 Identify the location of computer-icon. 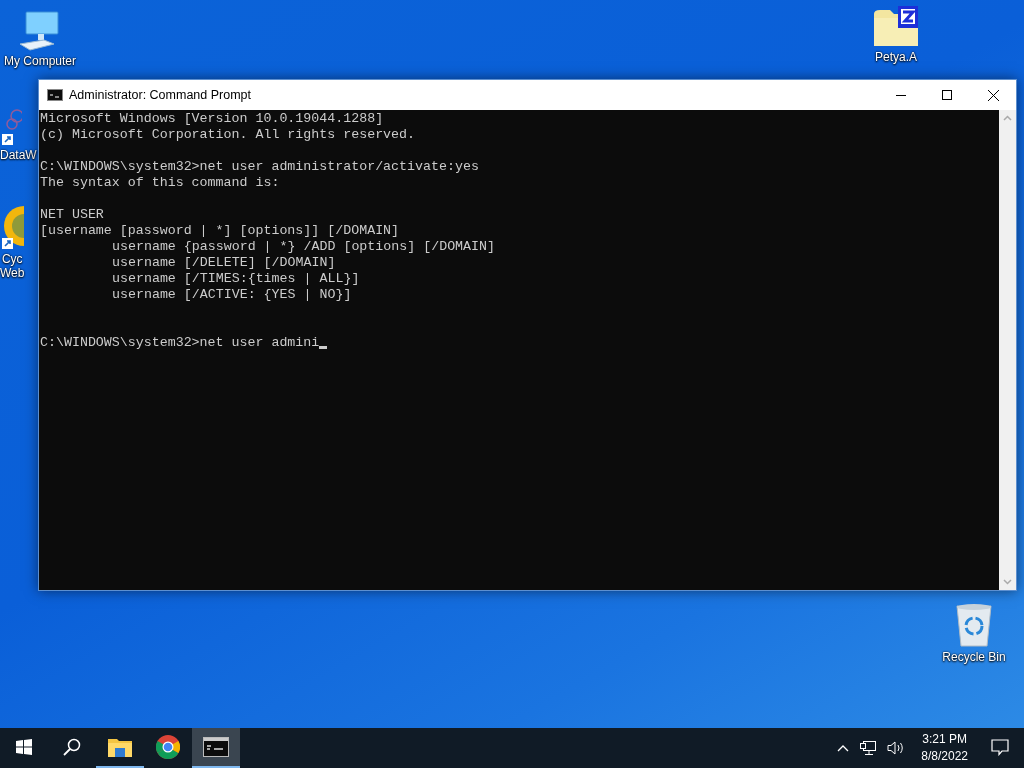
(40, 31).